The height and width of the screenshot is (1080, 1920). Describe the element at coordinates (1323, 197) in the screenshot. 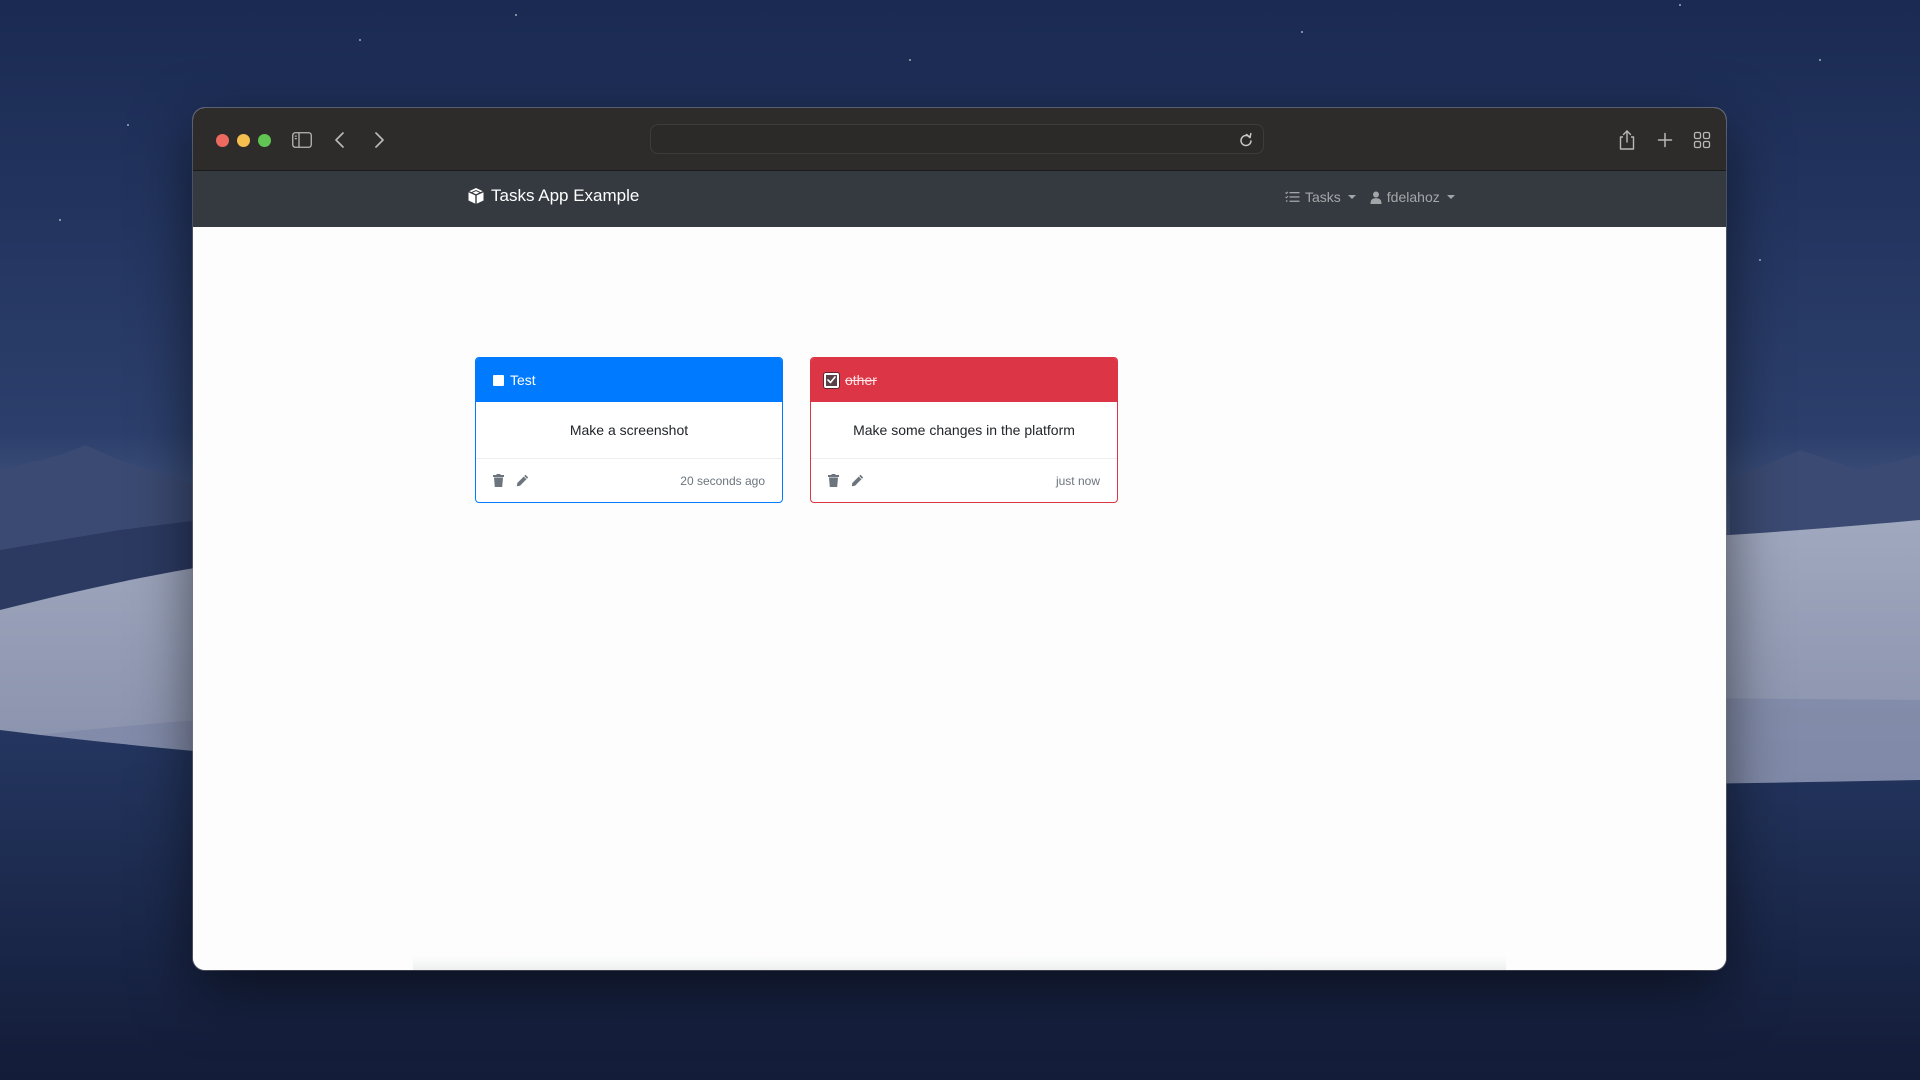

I see `tasks-menu-label: Tasks` at that location.